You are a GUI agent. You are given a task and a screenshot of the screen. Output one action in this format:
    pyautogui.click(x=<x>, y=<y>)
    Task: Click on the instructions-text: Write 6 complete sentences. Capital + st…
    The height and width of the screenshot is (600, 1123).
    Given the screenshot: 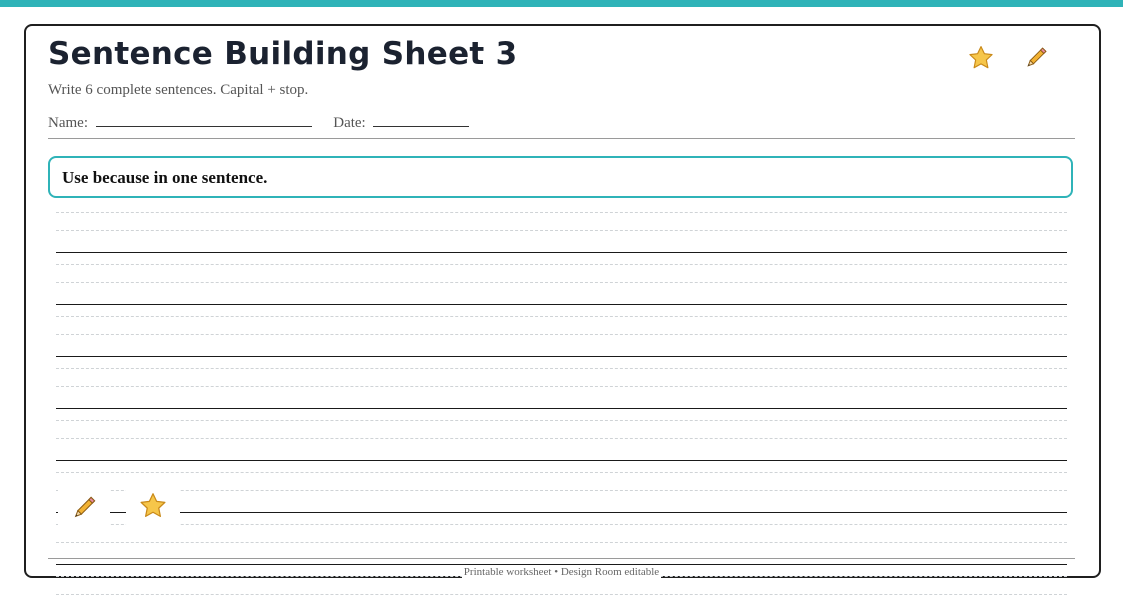 What is the action you would take?
    pyautogui.click(x=178, y=90)
    